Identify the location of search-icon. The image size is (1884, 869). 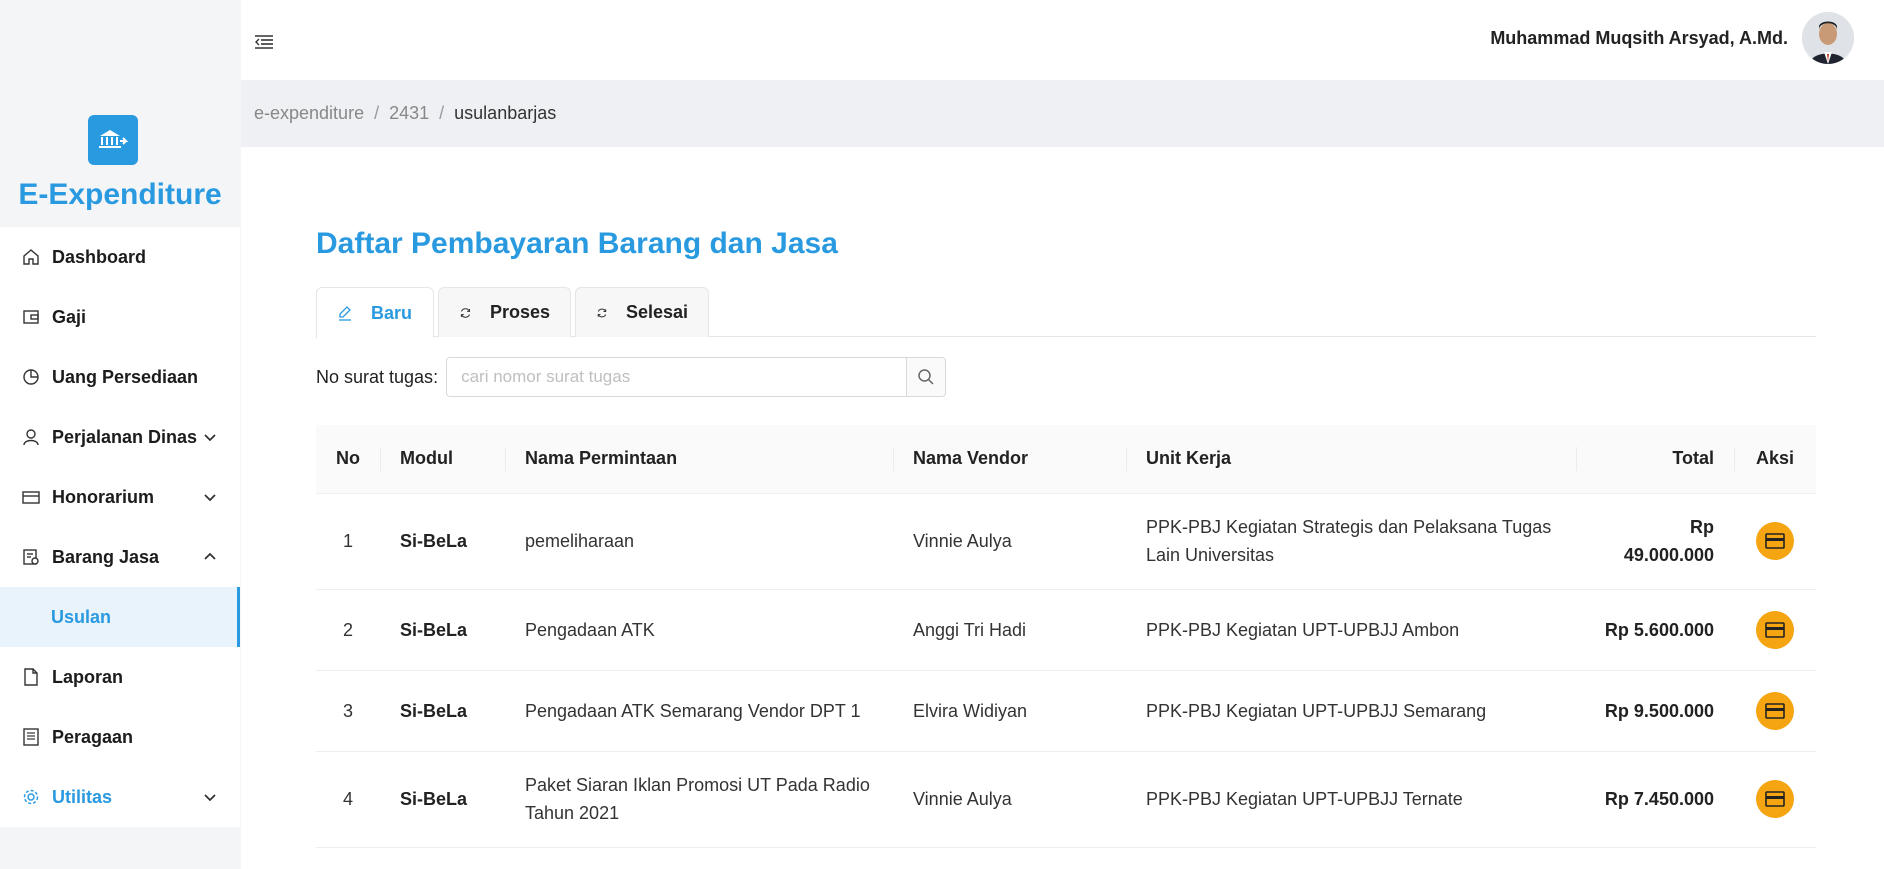
(926, 377).